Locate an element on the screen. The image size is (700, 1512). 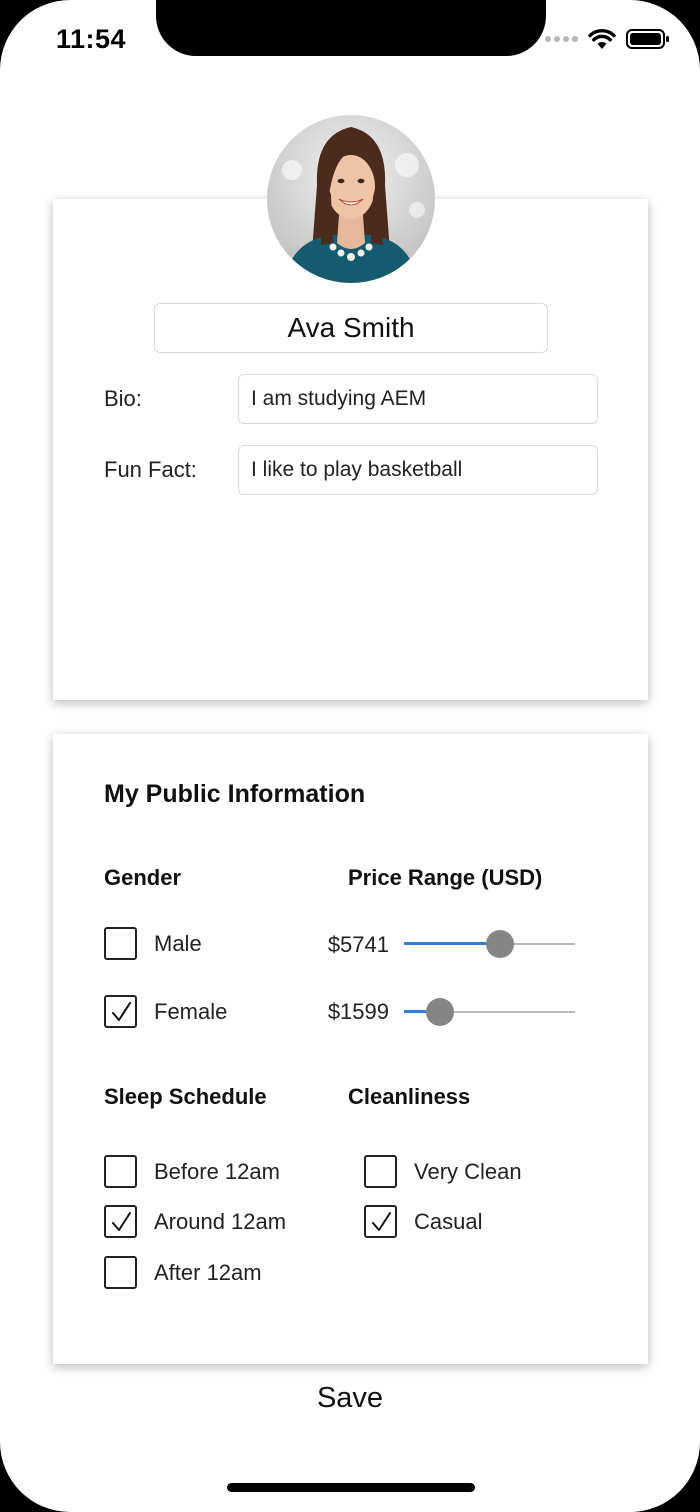
cleanliness-option-casual: Casual is located at coordinates (423, 1221).